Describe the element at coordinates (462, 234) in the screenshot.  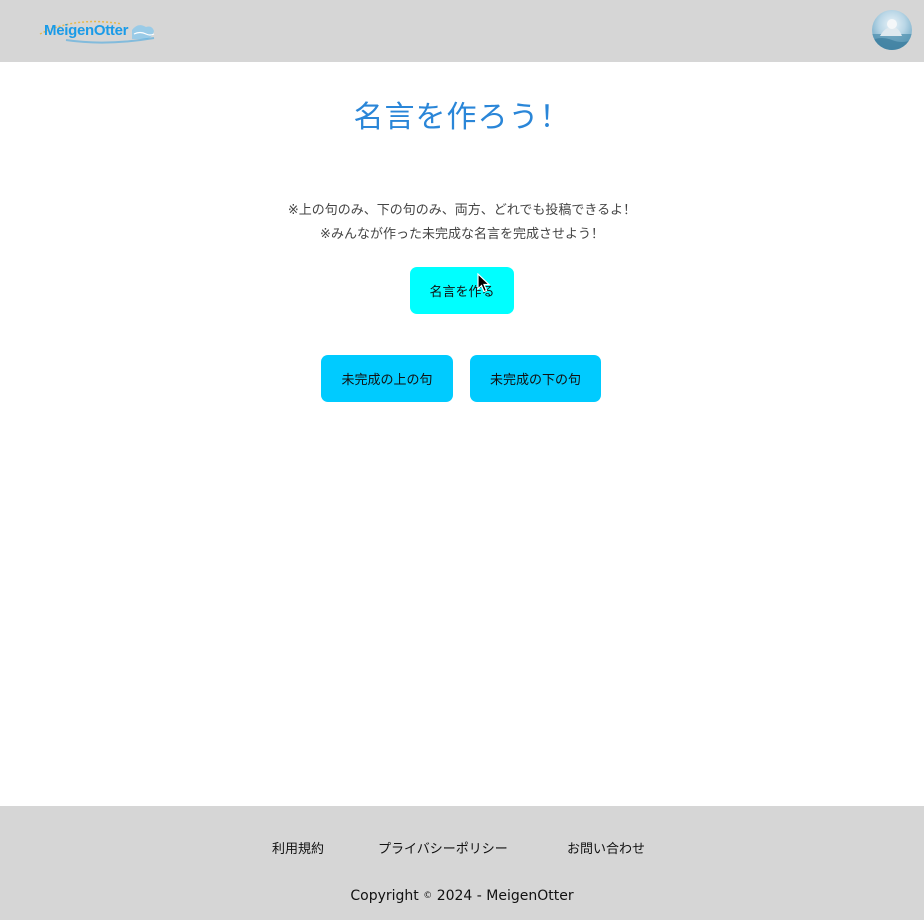
I see `instruction-note-2: ※みんなが作った未完成な名言を完成させよう！` at that location.